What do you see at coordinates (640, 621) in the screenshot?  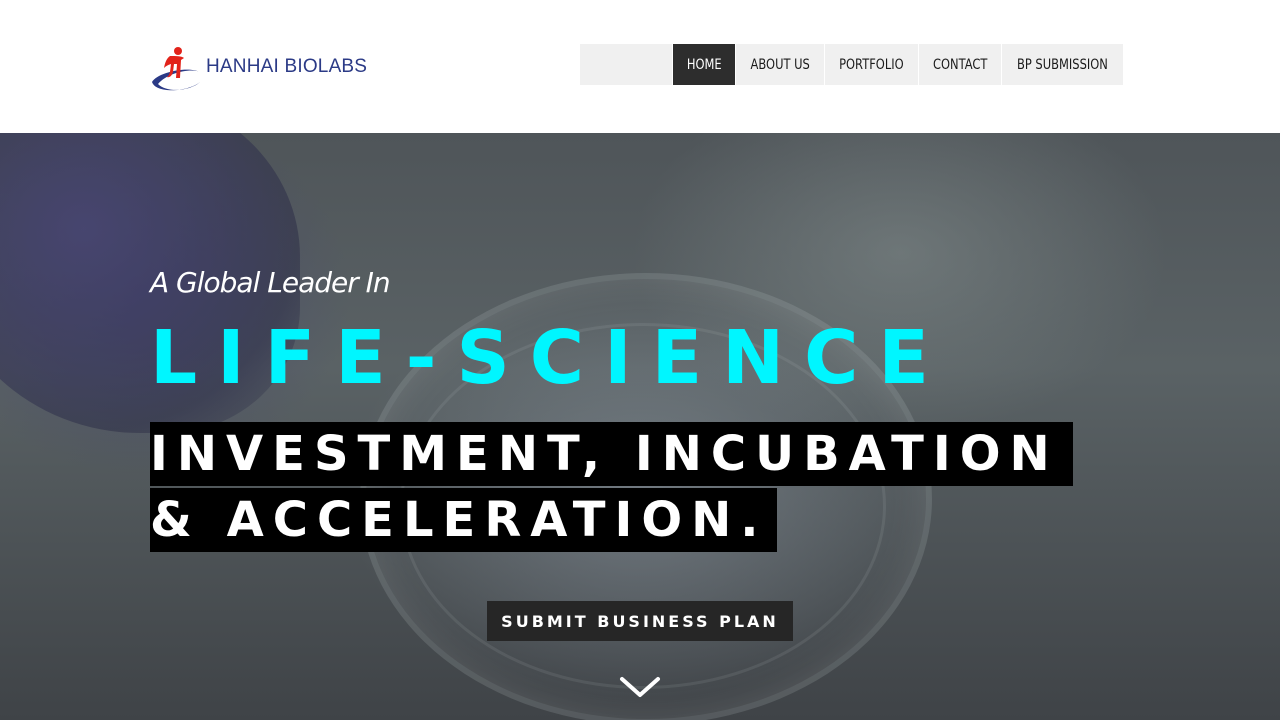 I see `submit-business-plan-button: SUBMIT BUSINESS PLAN` at bounding box center [640, 621].